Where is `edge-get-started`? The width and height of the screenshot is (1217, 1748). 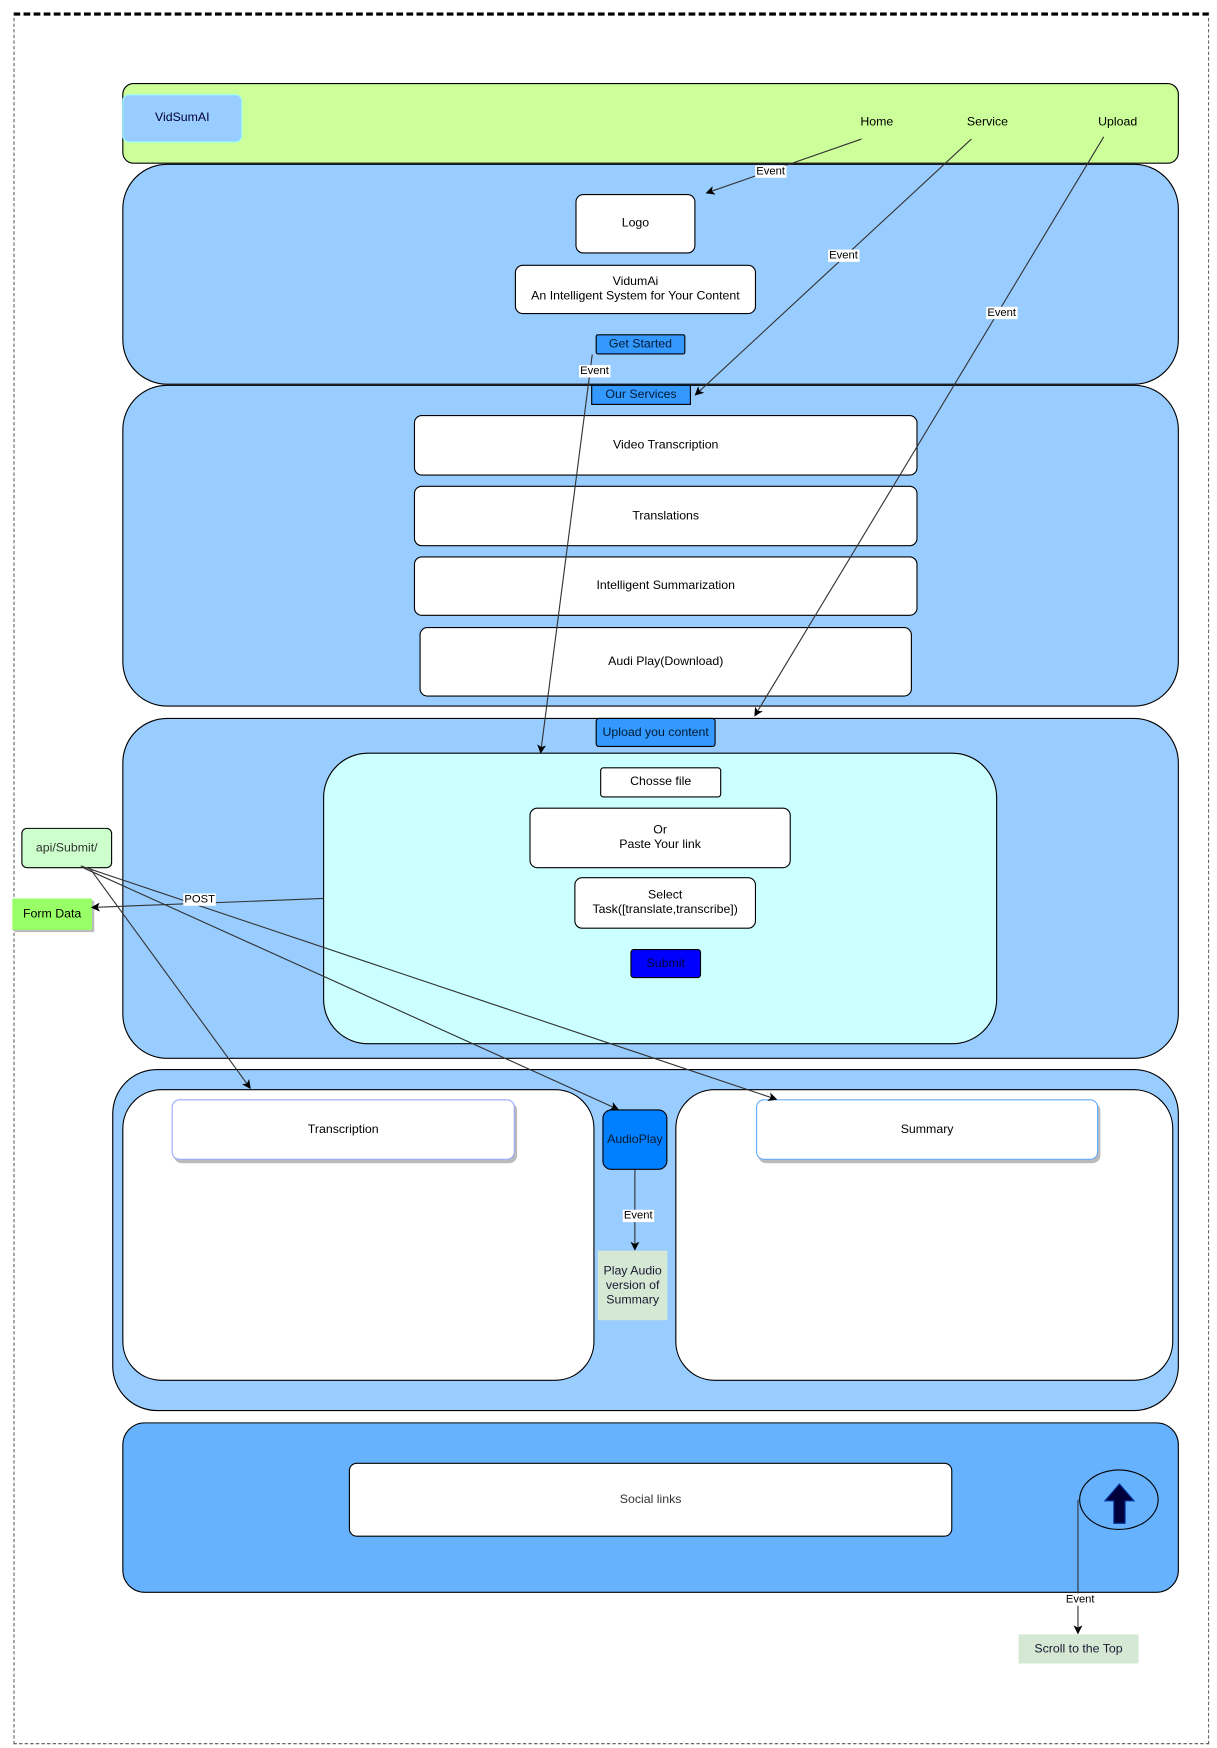
edge-get-started is located at coordinates (565, 554).